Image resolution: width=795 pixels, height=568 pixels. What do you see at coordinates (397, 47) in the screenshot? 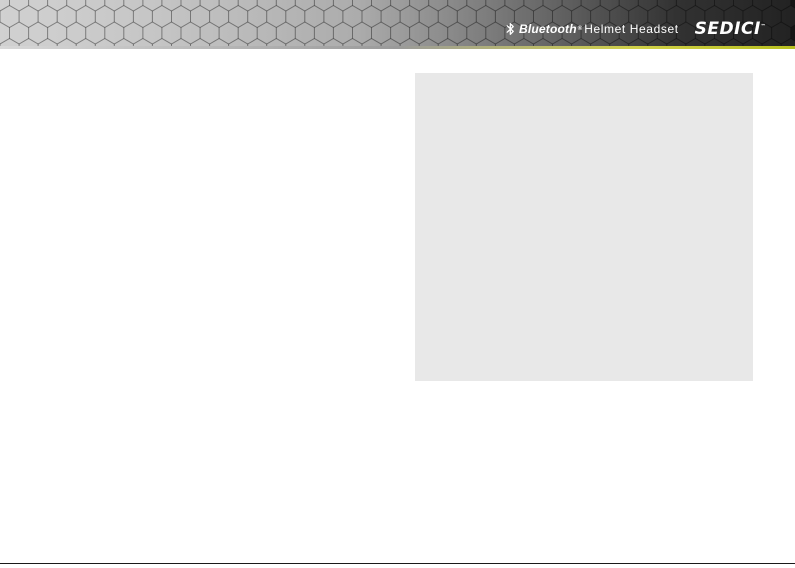
I see `header-accent-line` at bounding box center [397, 47].